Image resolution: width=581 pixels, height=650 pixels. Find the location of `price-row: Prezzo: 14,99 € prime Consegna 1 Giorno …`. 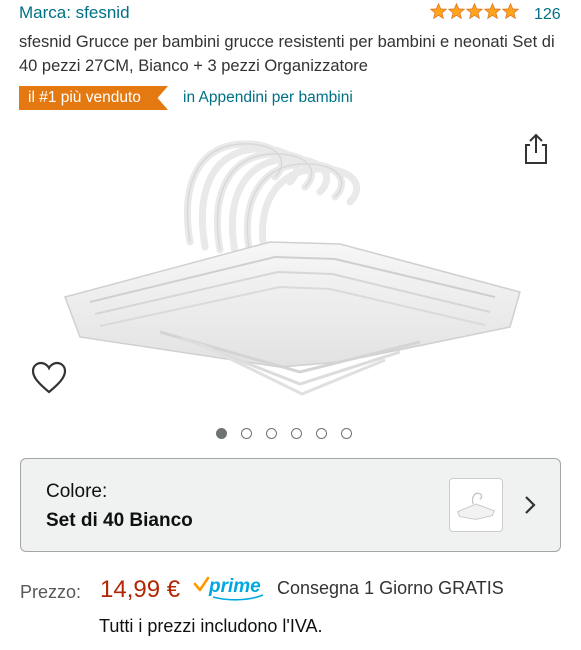

price-row: Prezzo: 14,99 € prime Consegna 1 Giorno … is located at coordinates (292, 591).